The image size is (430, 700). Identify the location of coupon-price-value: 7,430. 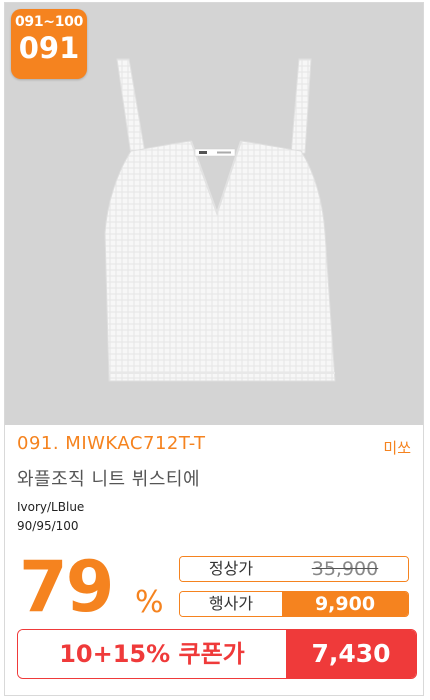
(351, 654).